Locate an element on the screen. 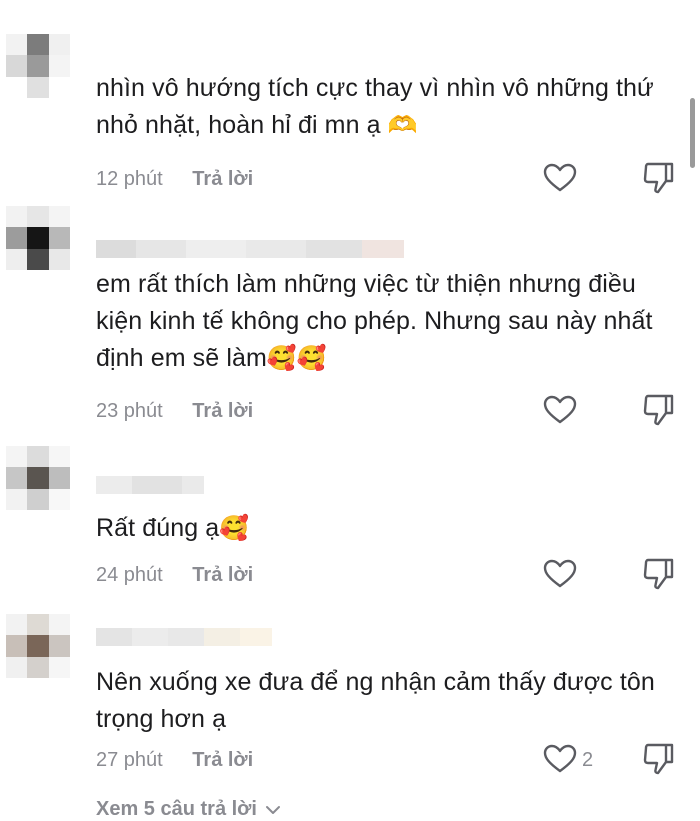  view-replies-button: Xem 5 câu trả lời is located at coordinates (188, 809).